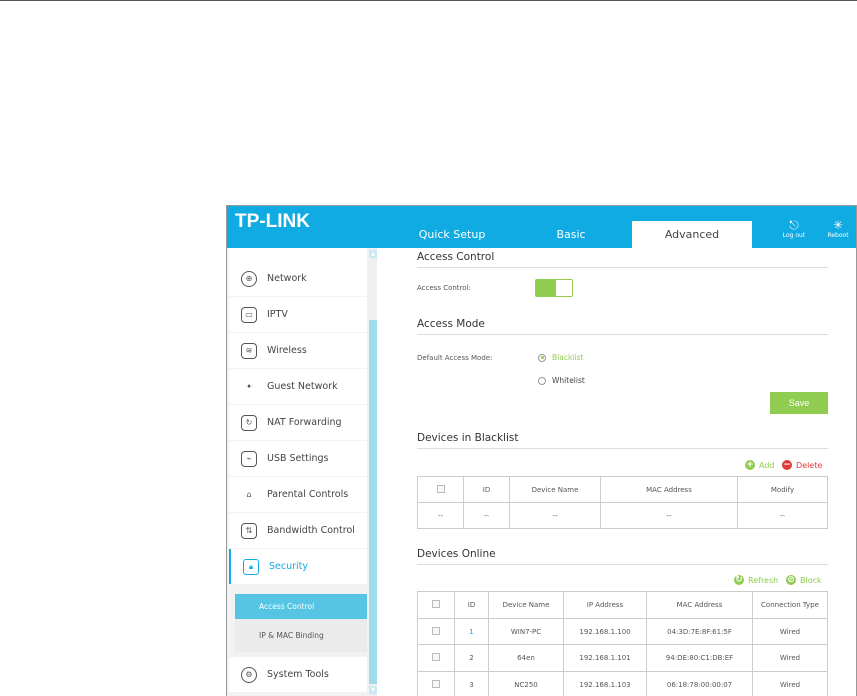  I want to click on sidebar-item-label: Wireless, so click(287, 350).